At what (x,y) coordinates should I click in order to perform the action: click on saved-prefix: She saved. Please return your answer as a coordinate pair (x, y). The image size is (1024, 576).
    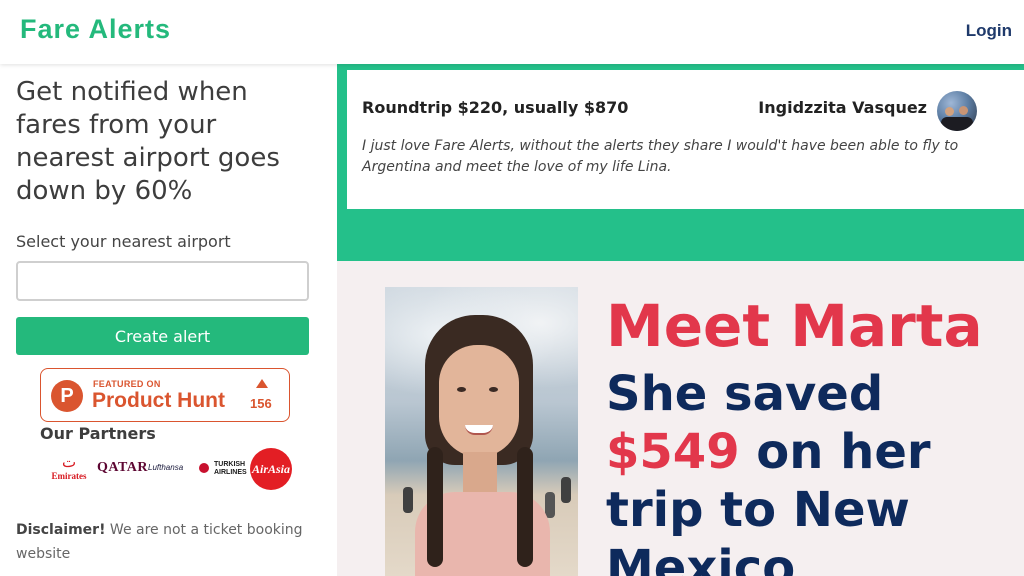
    Looking at the image, I should click on (745, 394).